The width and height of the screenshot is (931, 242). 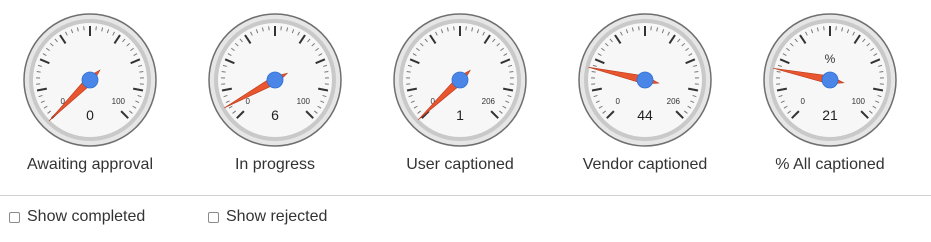 I want to click on gauge-dial: 0 1000, so click(x=90, y=80).